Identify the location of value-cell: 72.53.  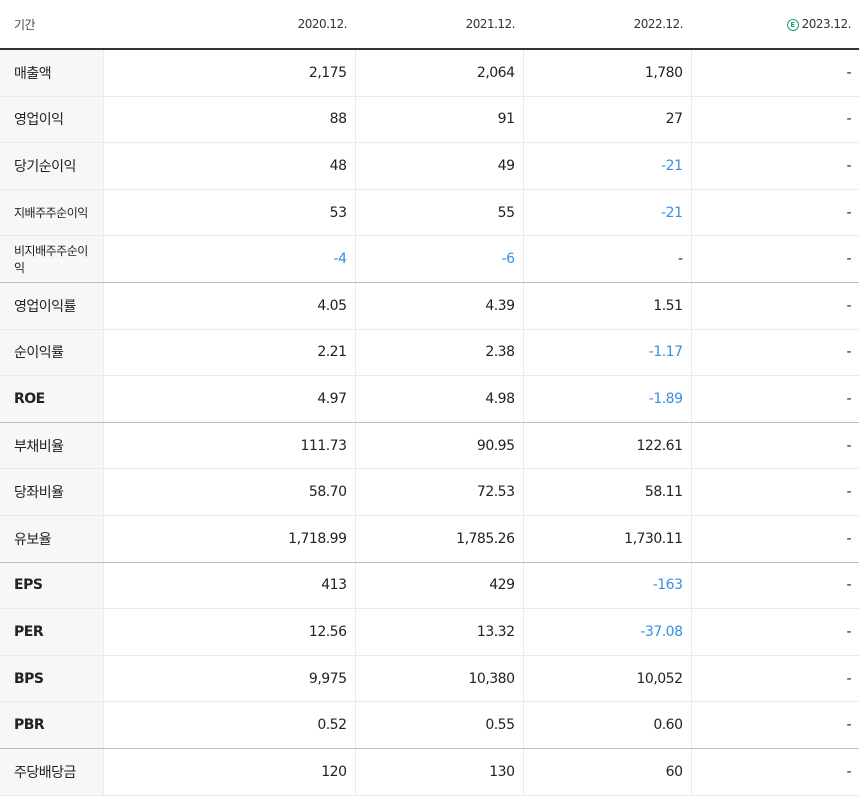
(438, 492).